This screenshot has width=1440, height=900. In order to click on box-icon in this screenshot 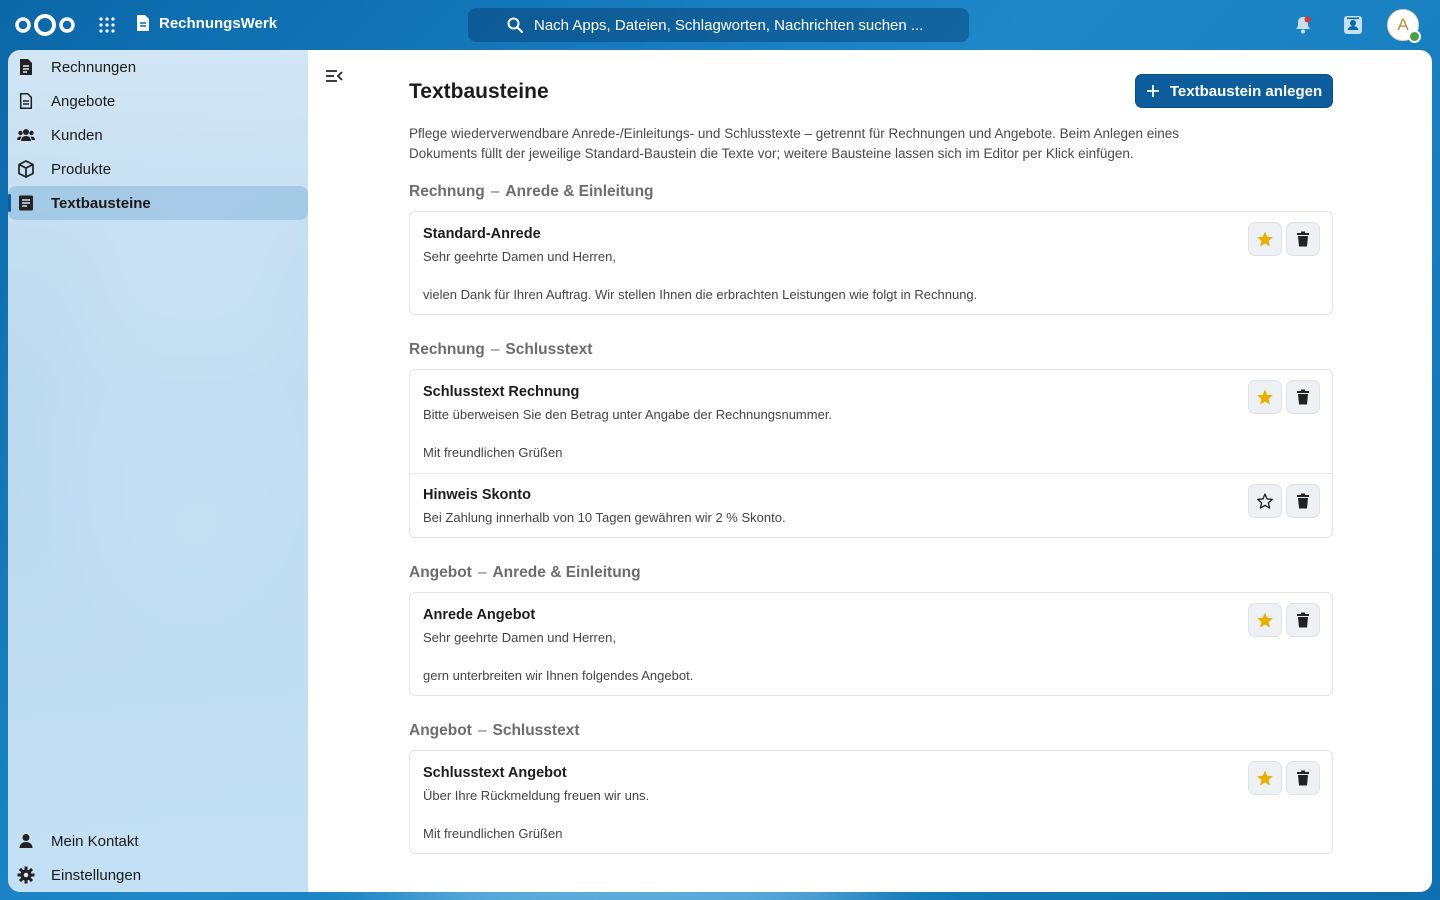, I will do `click(26, 169)`.